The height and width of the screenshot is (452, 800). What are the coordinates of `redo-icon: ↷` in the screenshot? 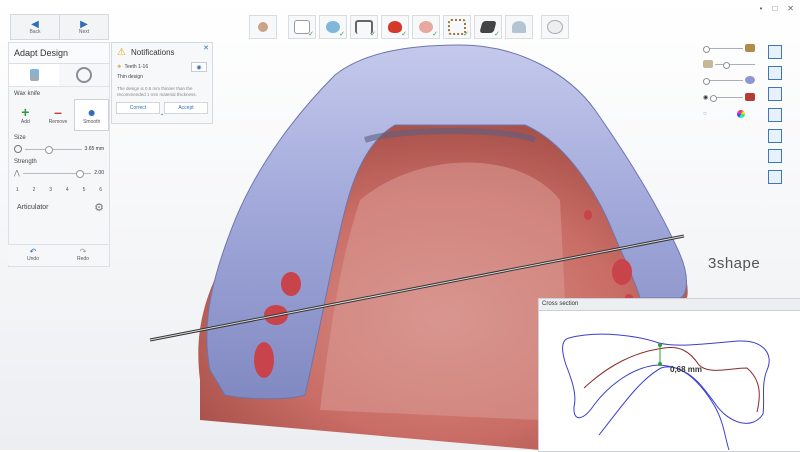 It's located at (83, 251).